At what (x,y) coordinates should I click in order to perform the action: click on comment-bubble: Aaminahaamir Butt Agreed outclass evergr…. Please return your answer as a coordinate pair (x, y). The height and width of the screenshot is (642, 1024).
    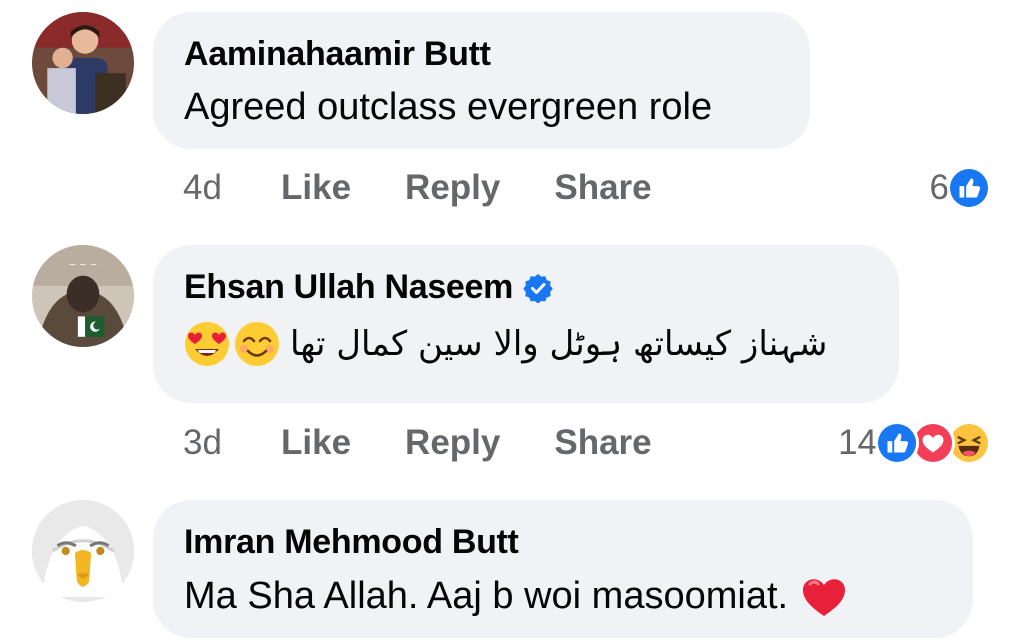
    Looking at the image, I should click on (481, 80).